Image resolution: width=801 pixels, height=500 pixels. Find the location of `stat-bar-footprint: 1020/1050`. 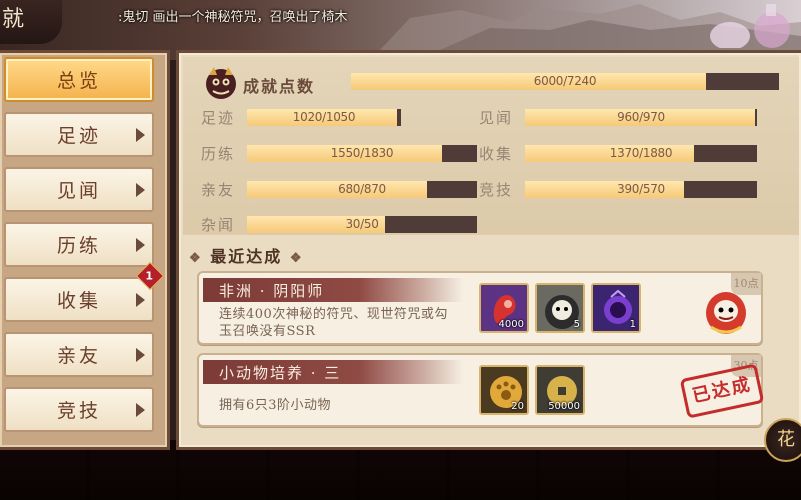

stat-bar-footprint: 1020/1050 is located at coordinates (324, 117).